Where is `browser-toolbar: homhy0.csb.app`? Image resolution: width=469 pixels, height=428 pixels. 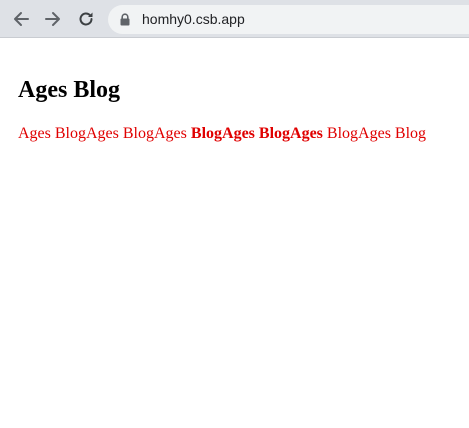
browser-toolbar: homhy0.csb.app is located at coordinates (234, 19).